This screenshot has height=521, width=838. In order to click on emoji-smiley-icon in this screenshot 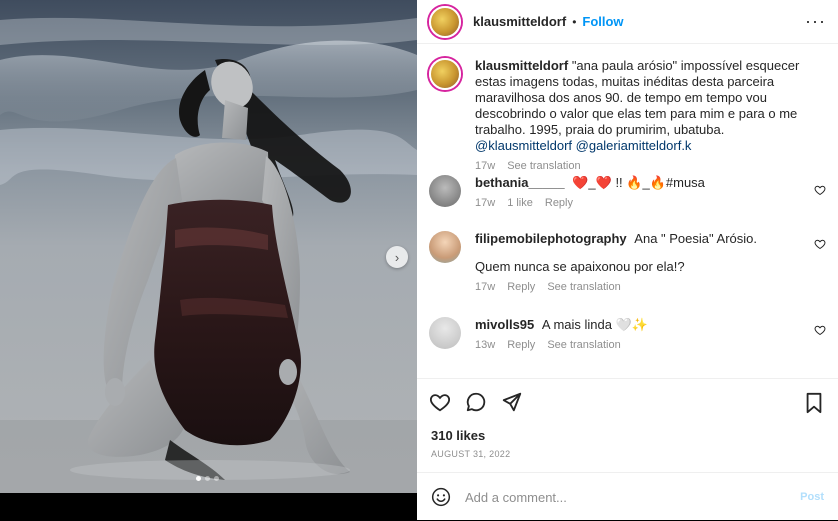, I will do `click(441, 497)`.